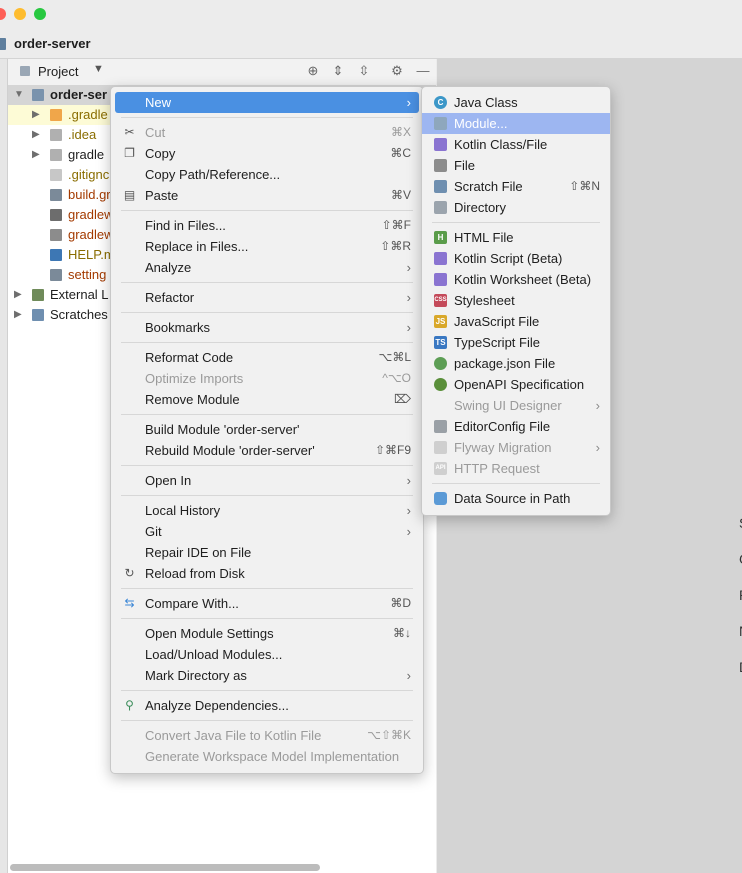 The width and height of the screenshot is (742, 873). What do you see at coordinates (162, 195) in the screenshot?
I see `menu-item-label: Paste` at bounding box center [162, 195].